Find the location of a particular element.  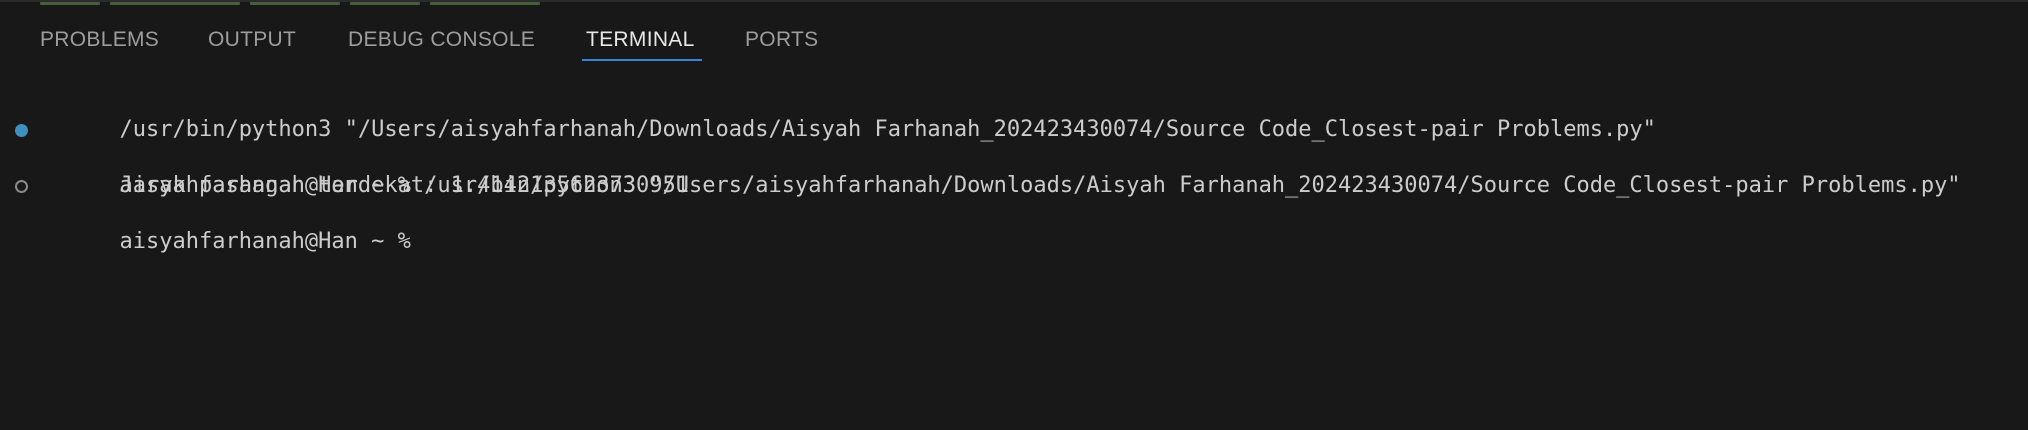

tab-ports: PORTS is located at coordinates (781, 40).